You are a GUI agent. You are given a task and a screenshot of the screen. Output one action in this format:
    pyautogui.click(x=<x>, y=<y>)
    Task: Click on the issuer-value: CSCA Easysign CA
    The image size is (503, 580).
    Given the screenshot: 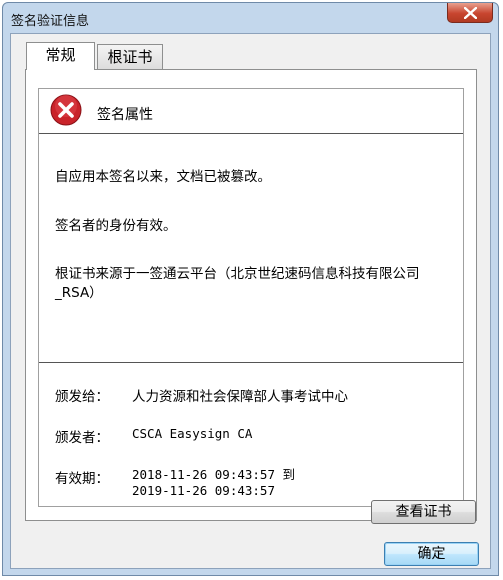 What is the action you would take?
    pyautogui.click(x=192, y=433)
    